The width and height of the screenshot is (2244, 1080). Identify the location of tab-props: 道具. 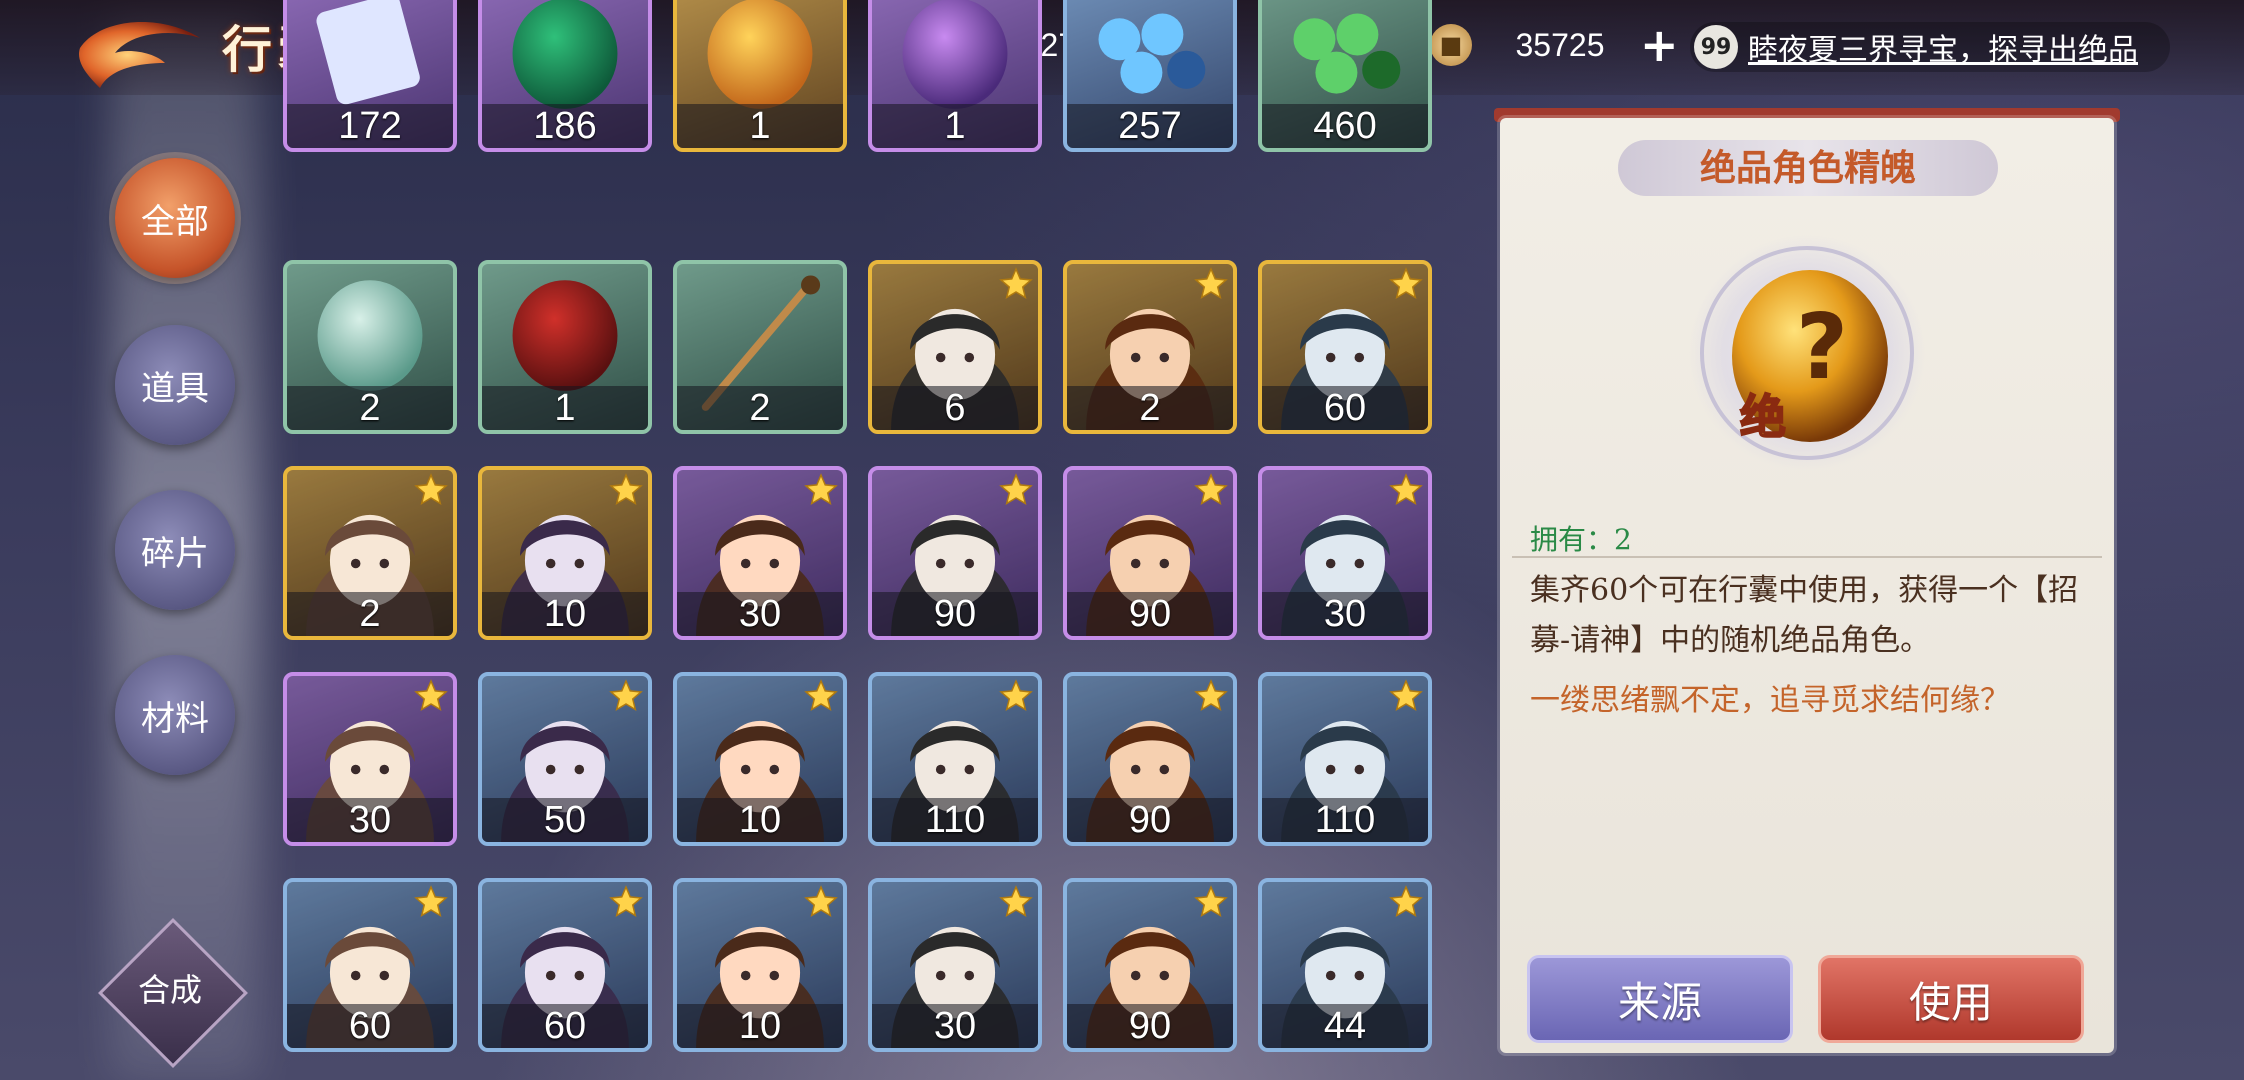
(175, 385).